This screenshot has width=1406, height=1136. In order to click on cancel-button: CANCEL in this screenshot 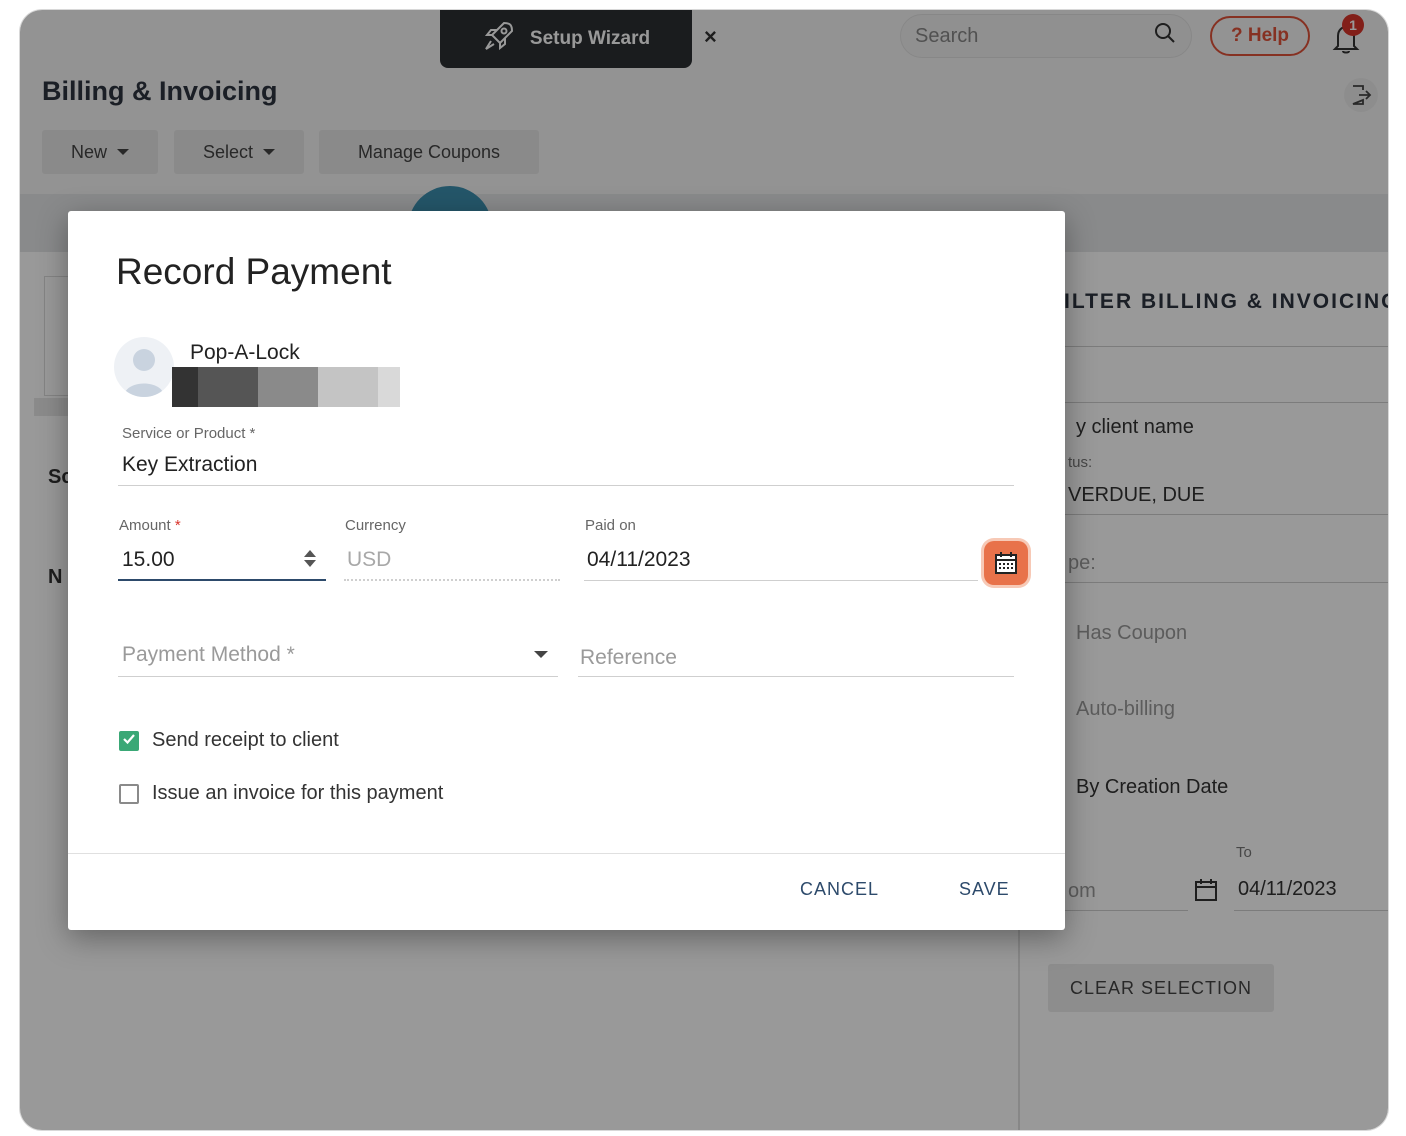, I will do `click(839, 889)`.